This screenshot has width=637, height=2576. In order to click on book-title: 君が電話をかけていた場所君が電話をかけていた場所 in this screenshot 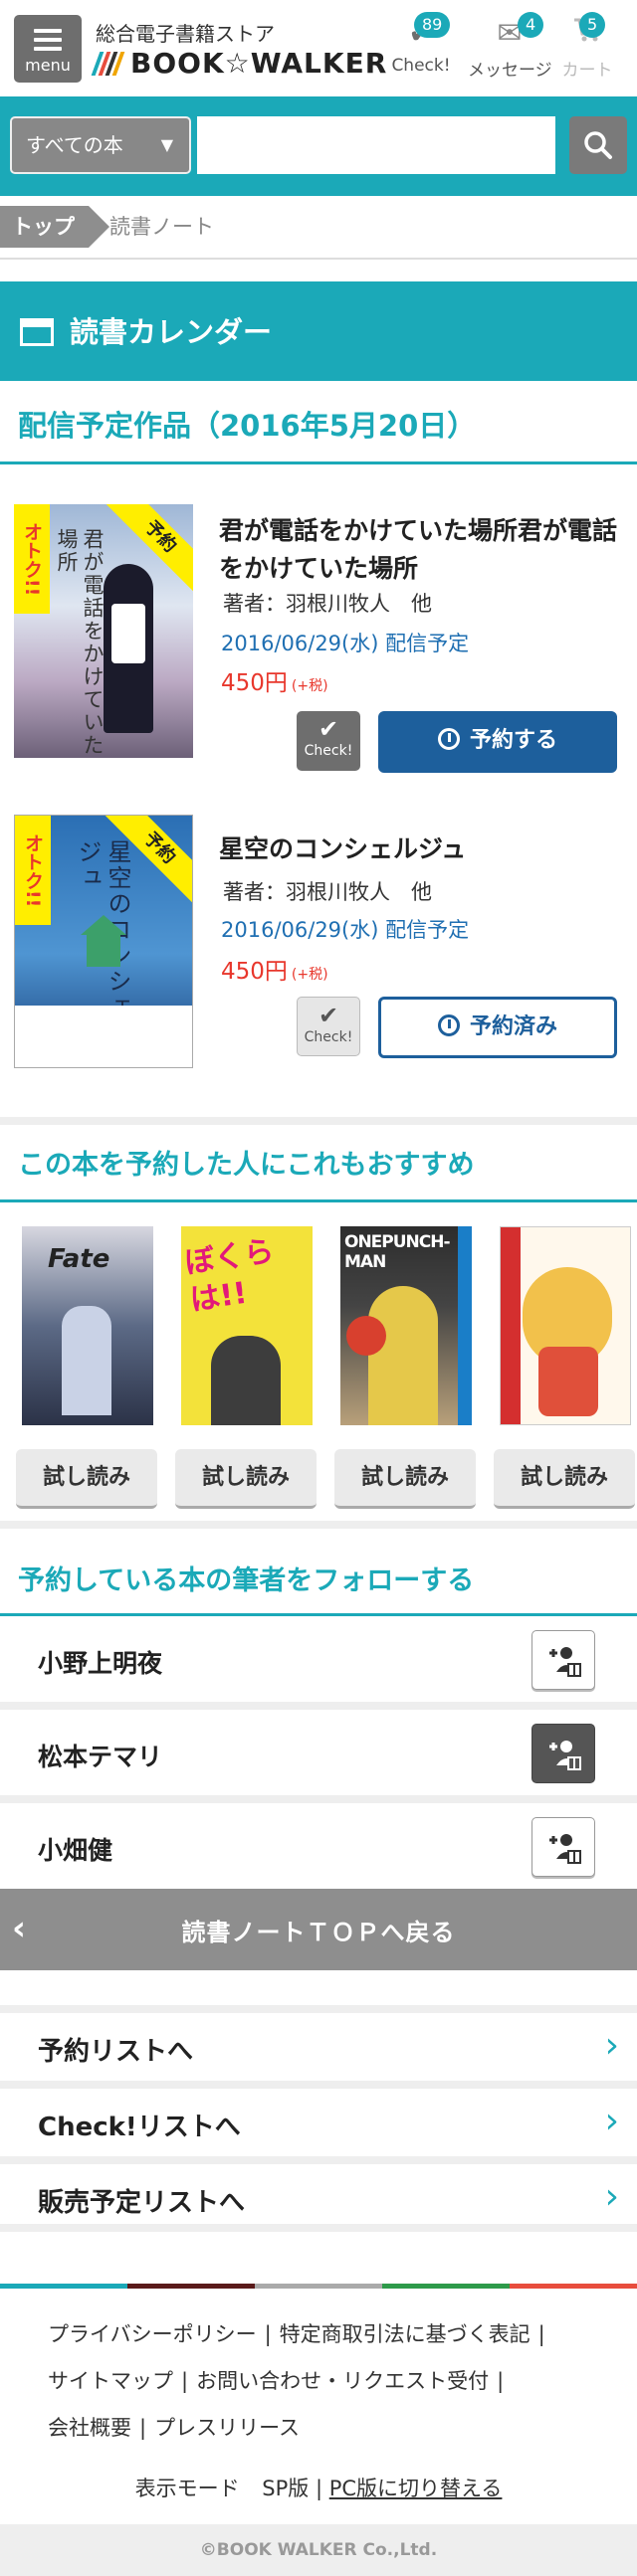, I will do `click(418, 550)`.